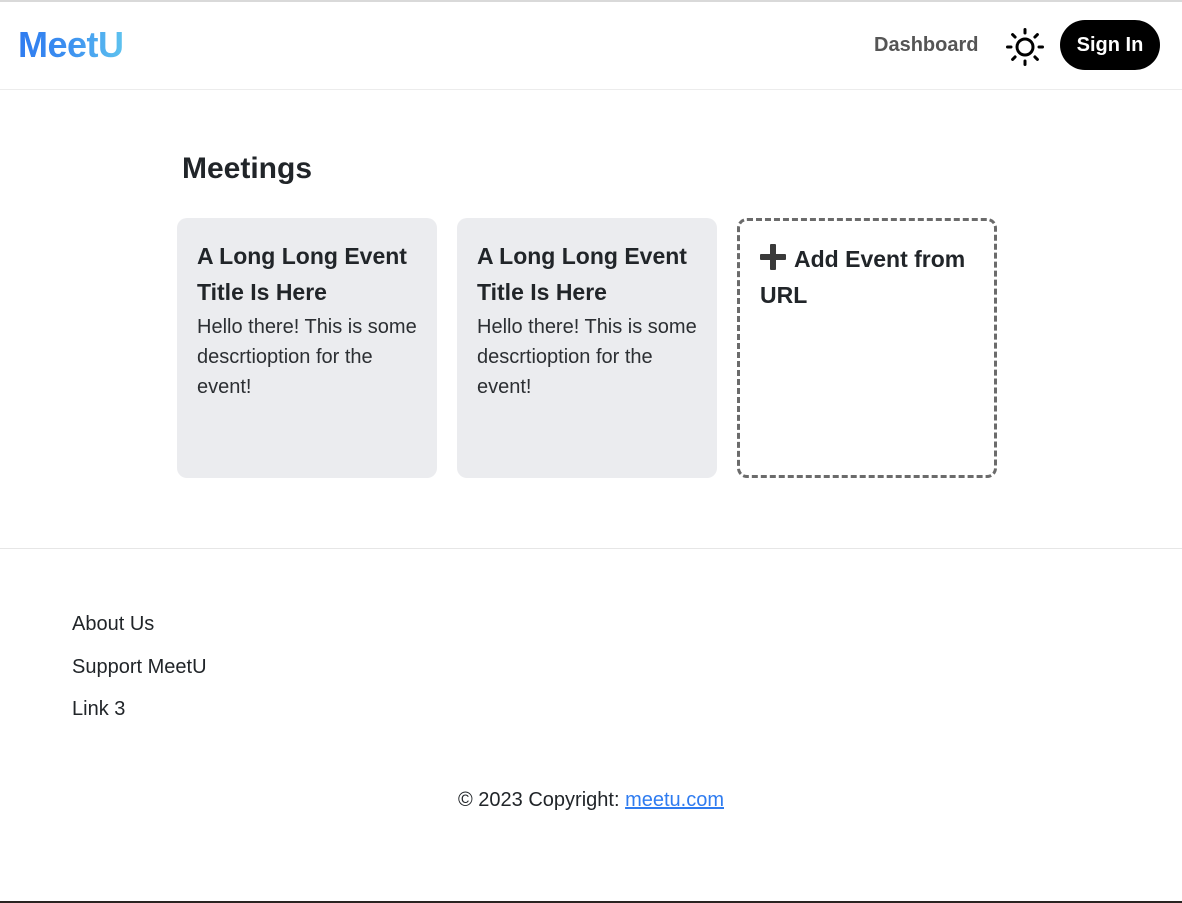 The height and width of the screenshot is (903, 1182). What do you see at coordinates (863, 277) in the screenshot?
I see `add-event-label: Add Event from URL` at bounding box center [863, 277].